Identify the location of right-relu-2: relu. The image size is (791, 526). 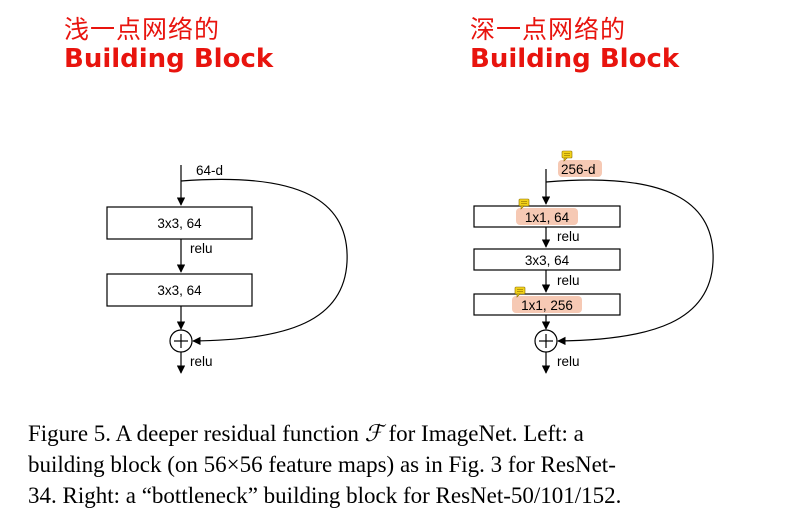
(568, 280).